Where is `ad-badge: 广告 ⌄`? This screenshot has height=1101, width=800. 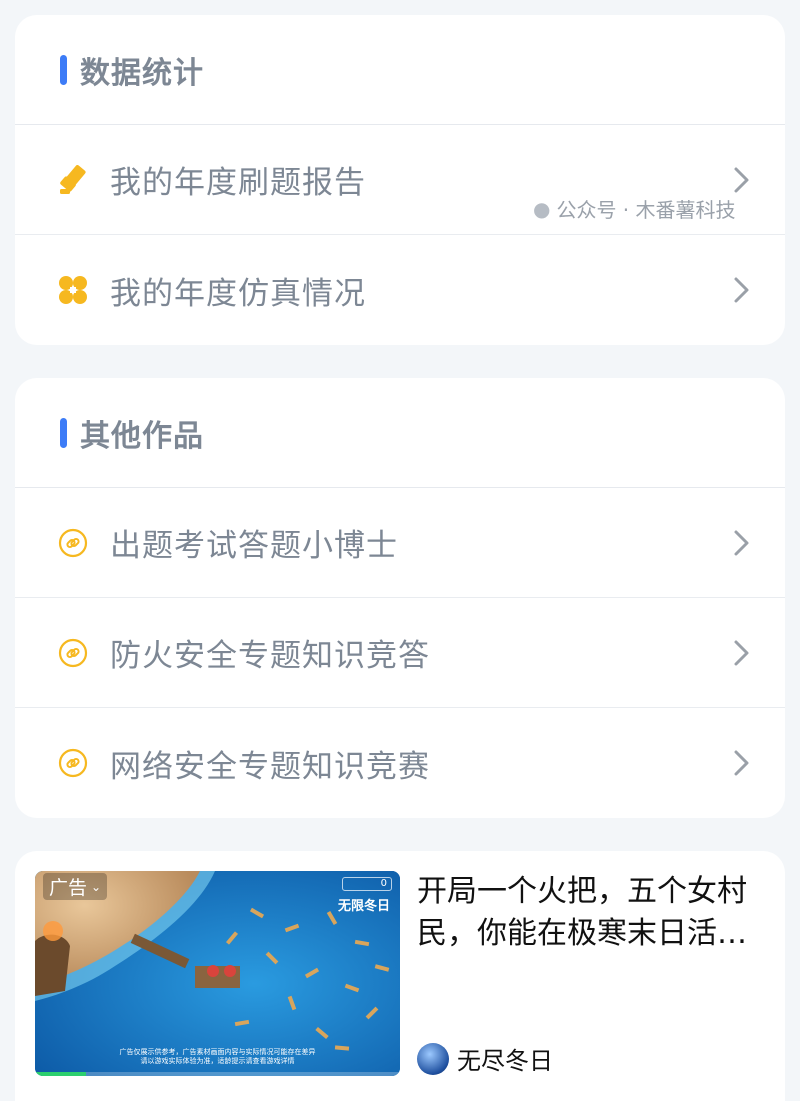 ad-badge: 广告 ⌄ is located at coordinates (75, 886).